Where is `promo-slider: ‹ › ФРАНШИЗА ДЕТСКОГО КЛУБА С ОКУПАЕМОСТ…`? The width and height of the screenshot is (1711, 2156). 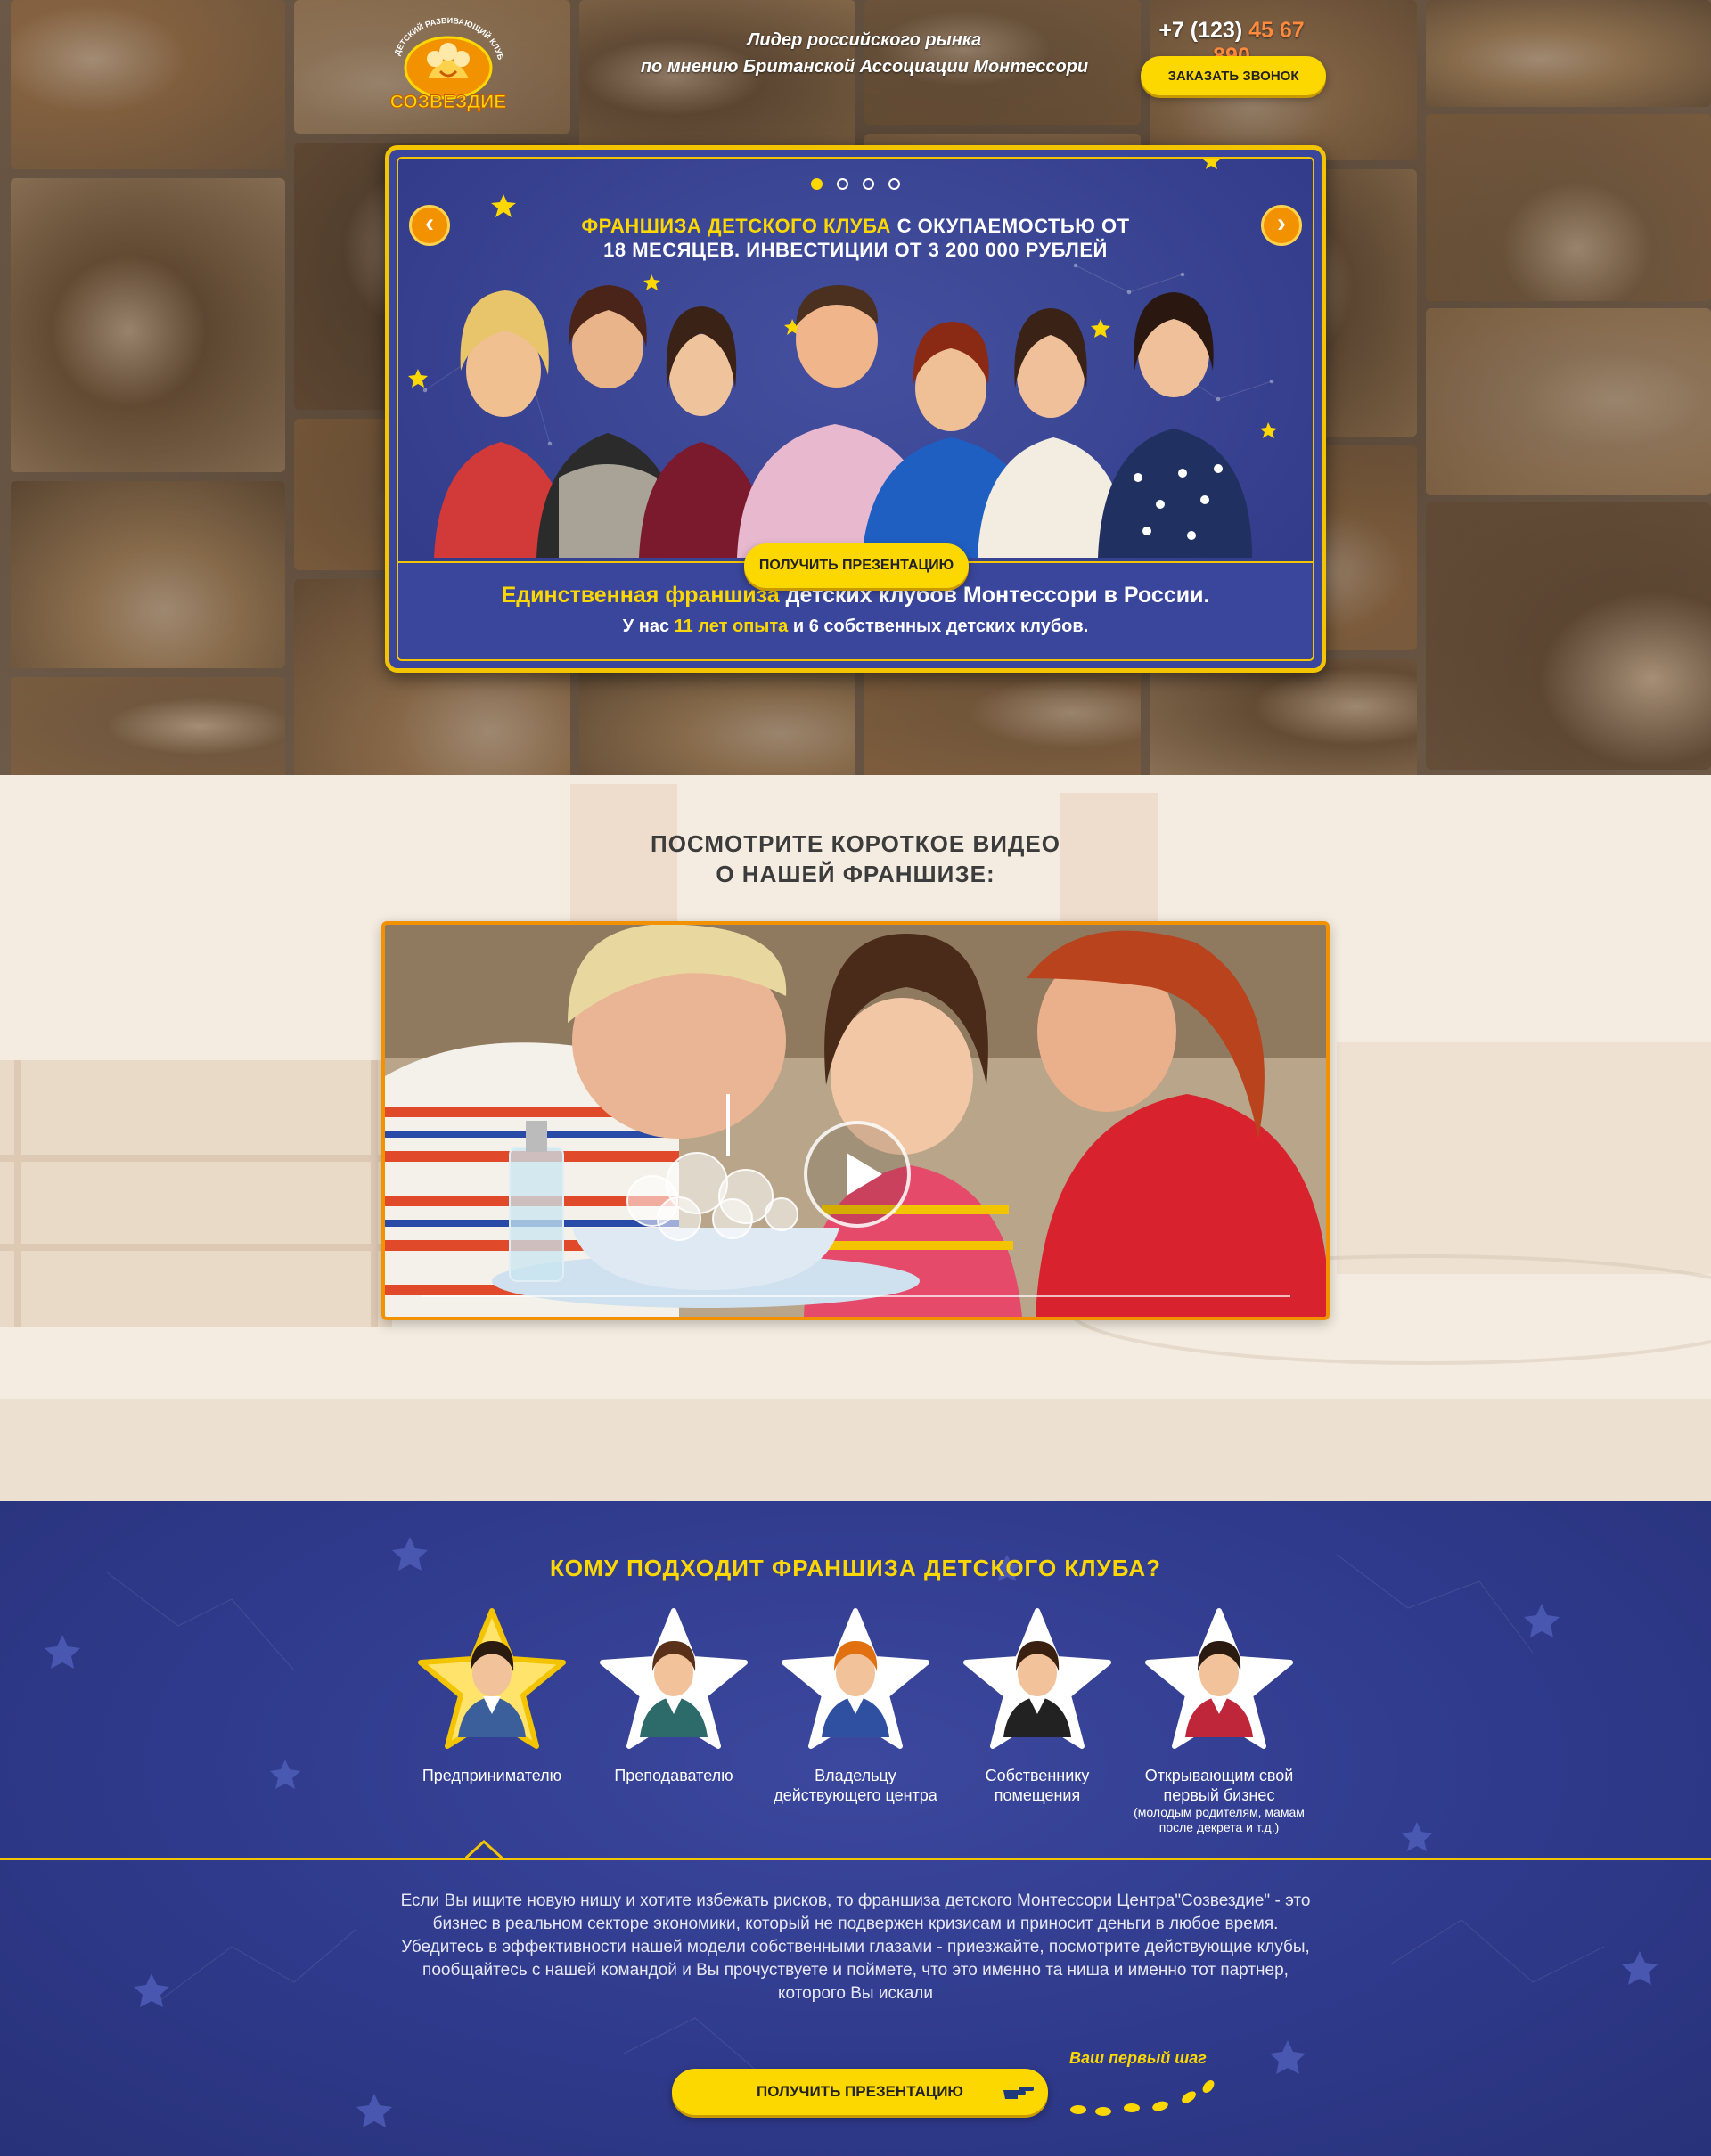
promo-slider: ‹ › ФРАНШИЗА ДЕТСКОГО КЛУБА С ОКУПАЕМОСТ… is located at coordinates (855, 409).